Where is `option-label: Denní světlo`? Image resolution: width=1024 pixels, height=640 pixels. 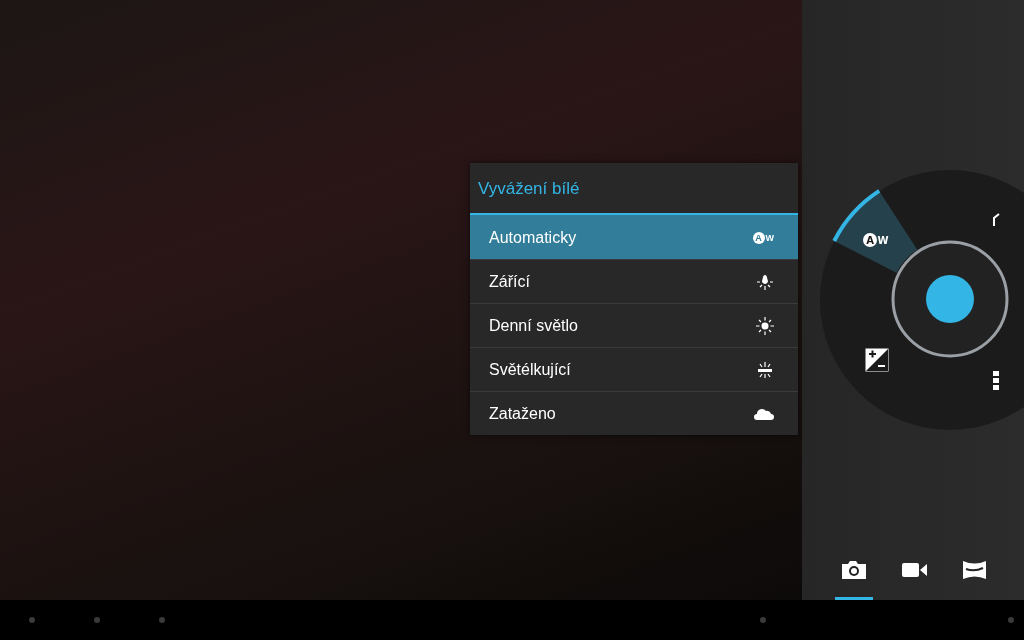 option-label: Denní světlo is located at coordinates (533, 325).